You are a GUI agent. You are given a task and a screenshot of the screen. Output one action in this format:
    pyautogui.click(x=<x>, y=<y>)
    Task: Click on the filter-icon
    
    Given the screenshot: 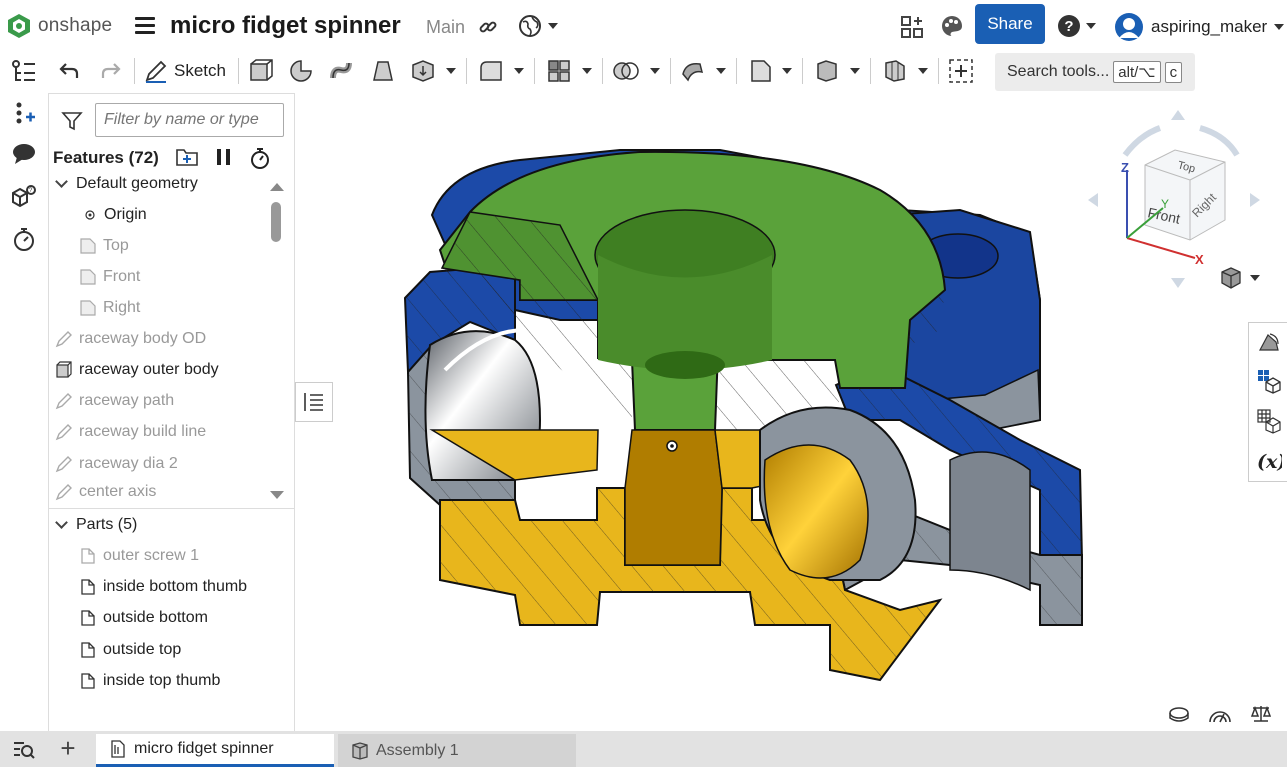 What is the action you would take?
    pyautogui.click(x=72, y=123)
    